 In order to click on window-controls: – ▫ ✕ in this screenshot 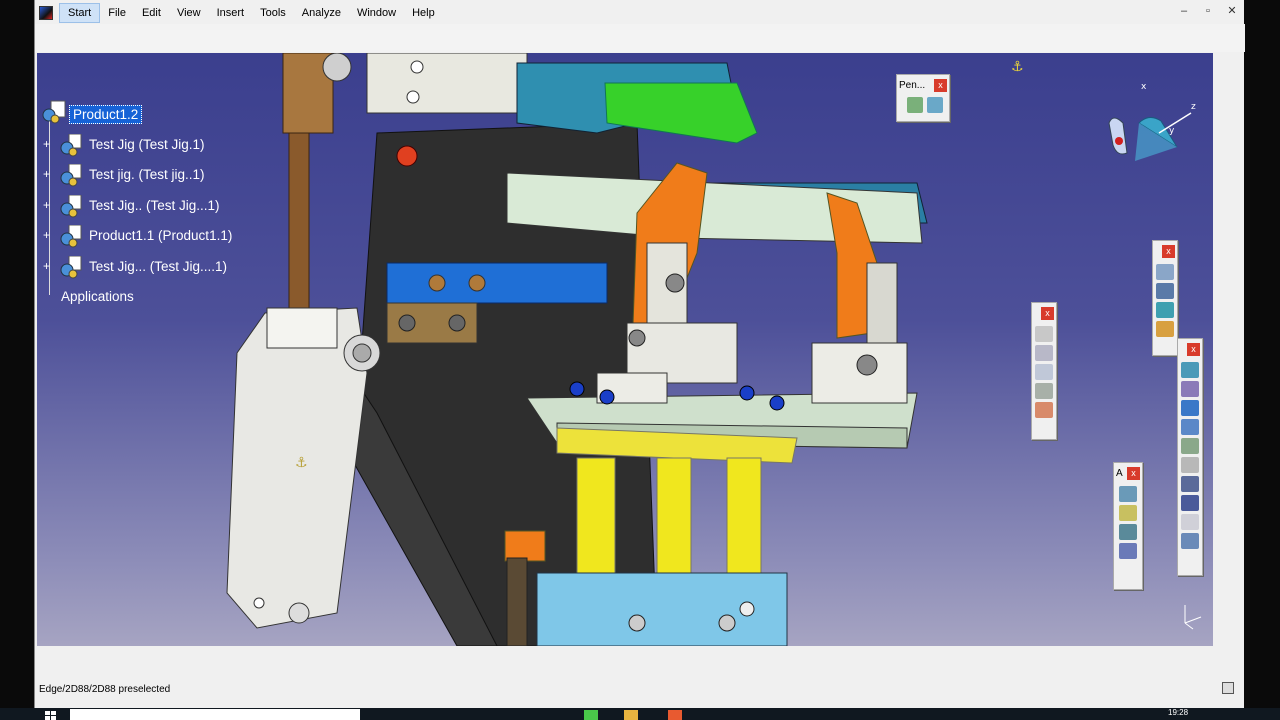, I will do `click(1208, 11)`.